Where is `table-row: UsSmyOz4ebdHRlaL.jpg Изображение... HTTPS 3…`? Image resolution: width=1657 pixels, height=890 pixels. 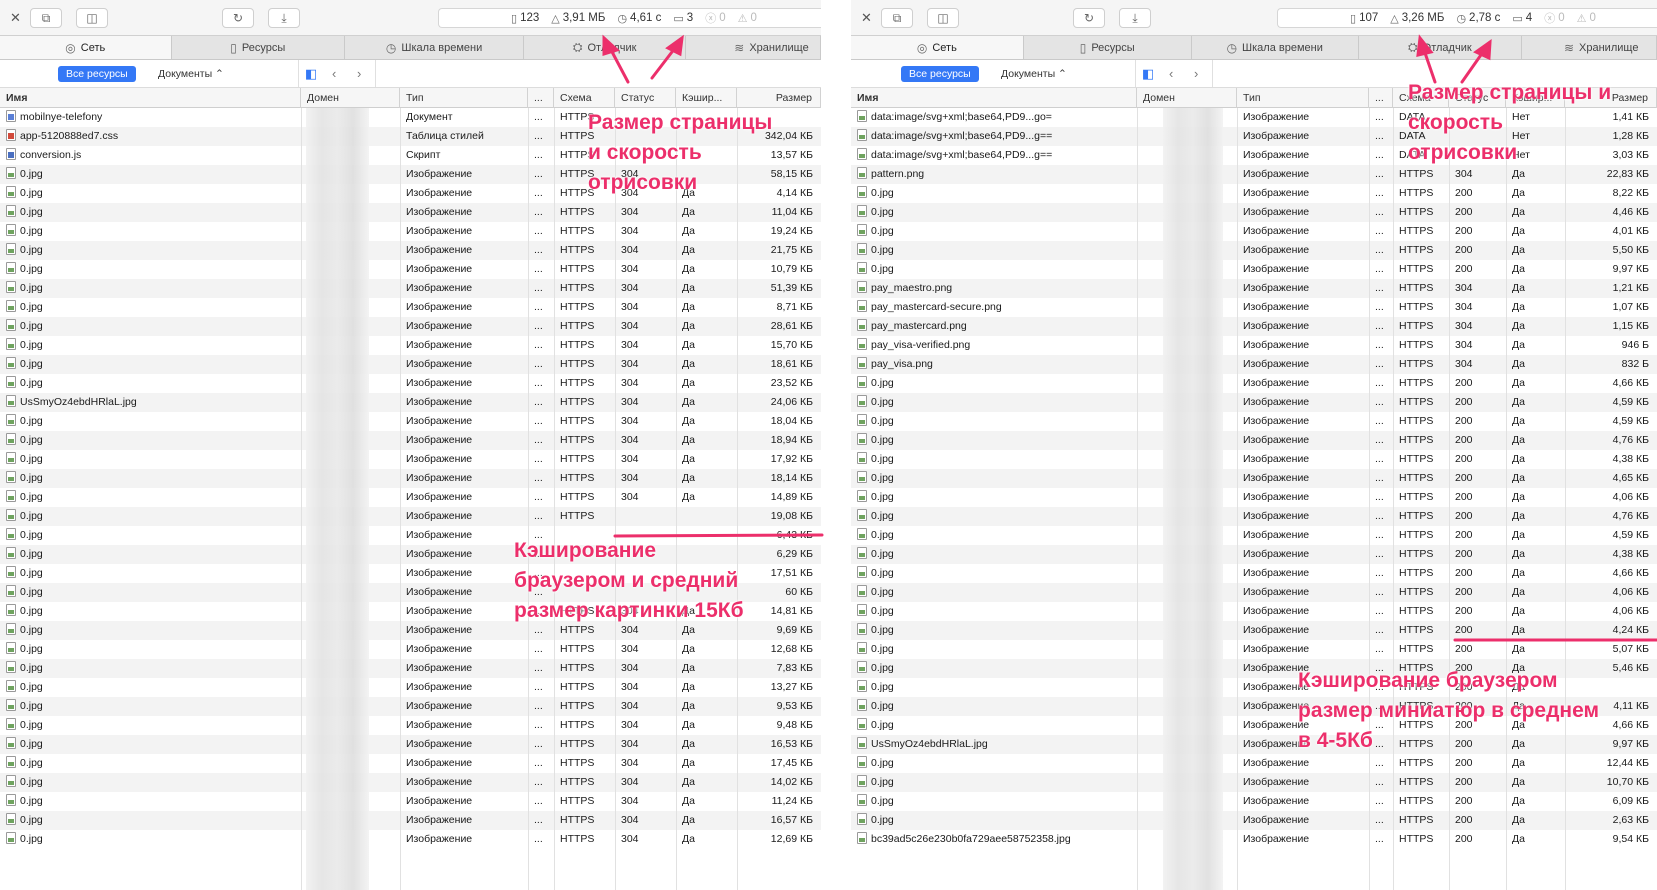 table-row: UsSmyOz4ebdHRlaL.jpg Изображение... HTTPS 3… is located at coordinates (410, 402).